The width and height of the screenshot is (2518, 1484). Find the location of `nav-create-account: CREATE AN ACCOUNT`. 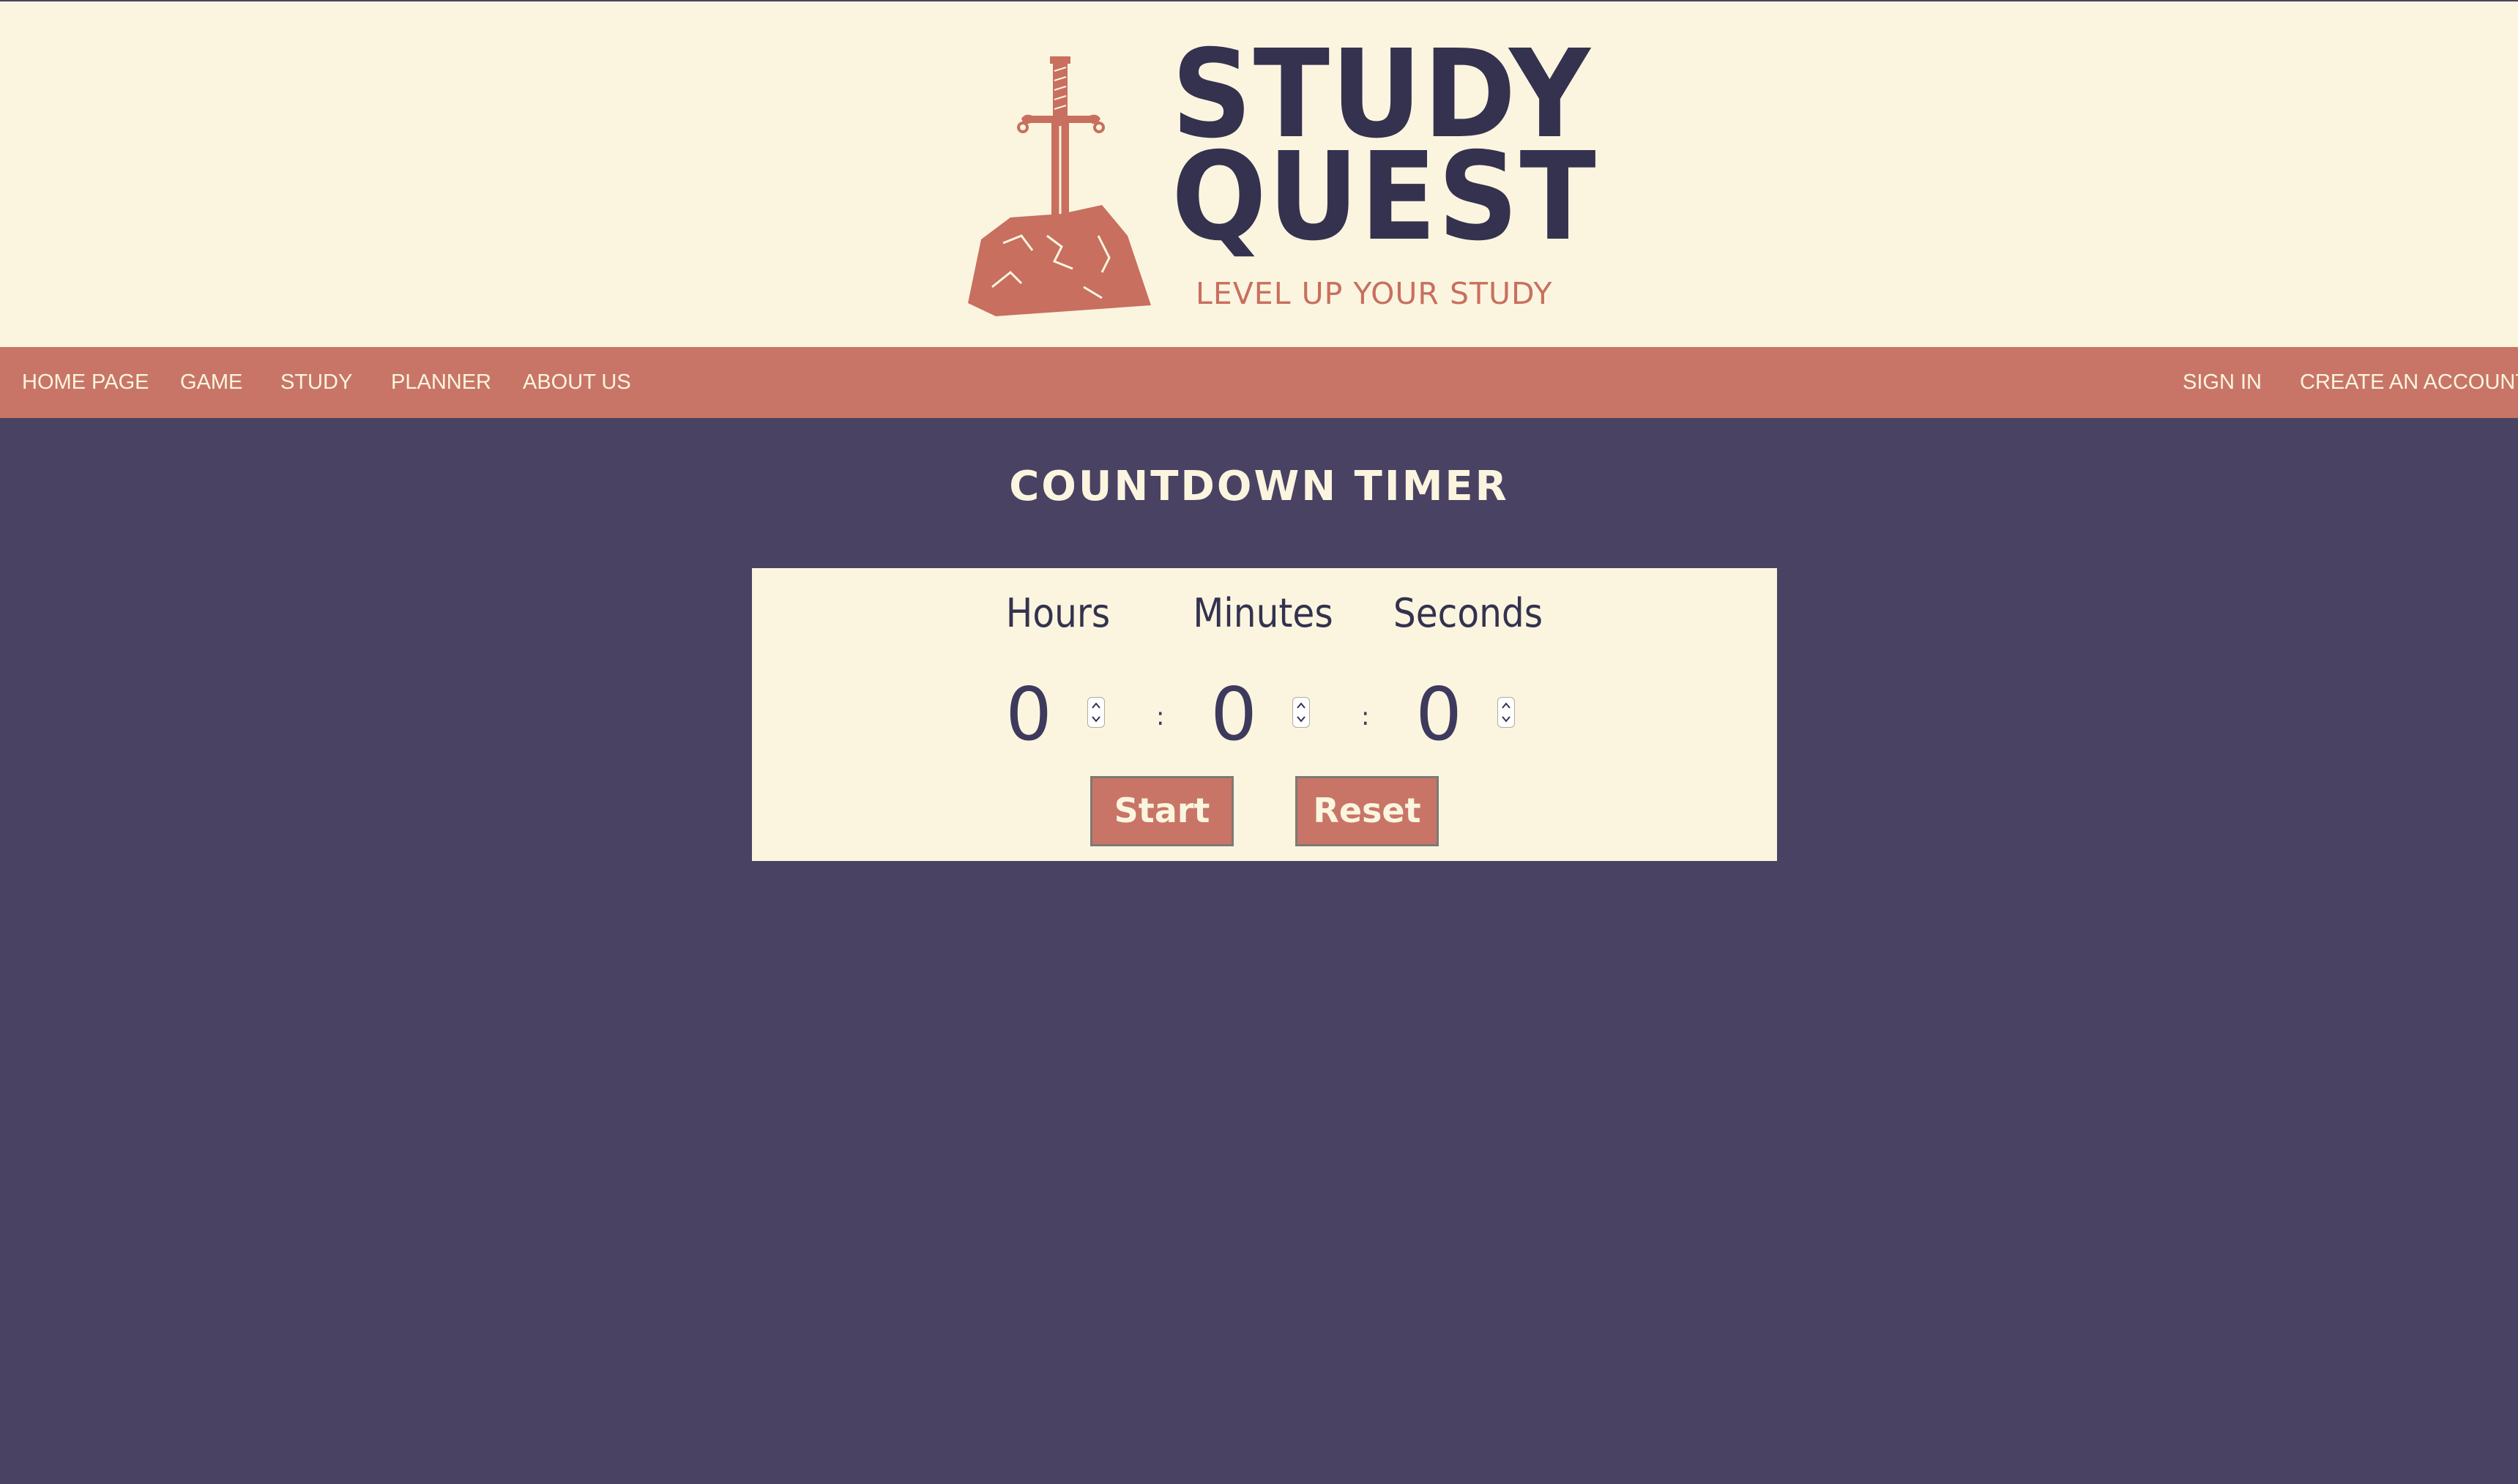

nav-create-account: CREATE AN ACCOUNT is located at coordinates (2409, 382).